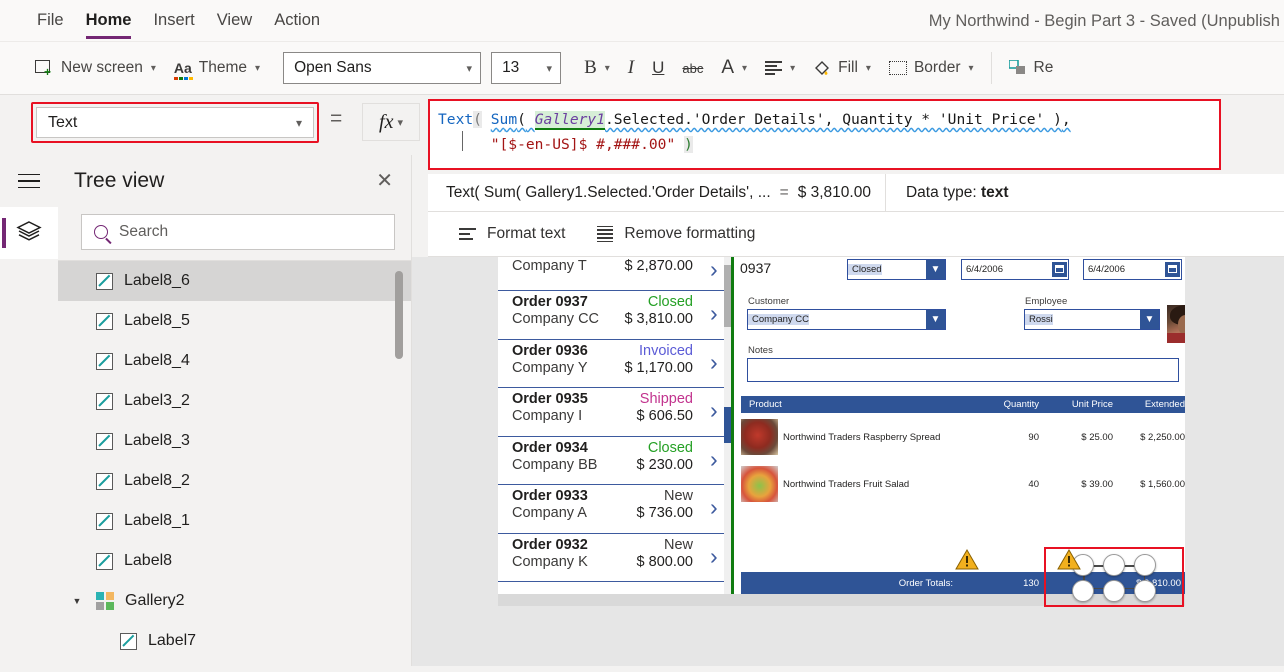 This screenshot has height=672, width=1284. I want to click on notes-input, so click(963, 370).